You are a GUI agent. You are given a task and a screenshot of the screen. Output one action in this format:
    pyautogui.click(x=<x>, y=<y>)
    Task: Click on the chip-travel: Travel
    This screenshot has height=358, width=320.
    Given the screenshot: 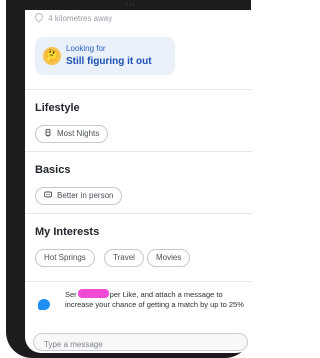 What is the action you would take?
    pyautogui.click(x=124, y=258)
    